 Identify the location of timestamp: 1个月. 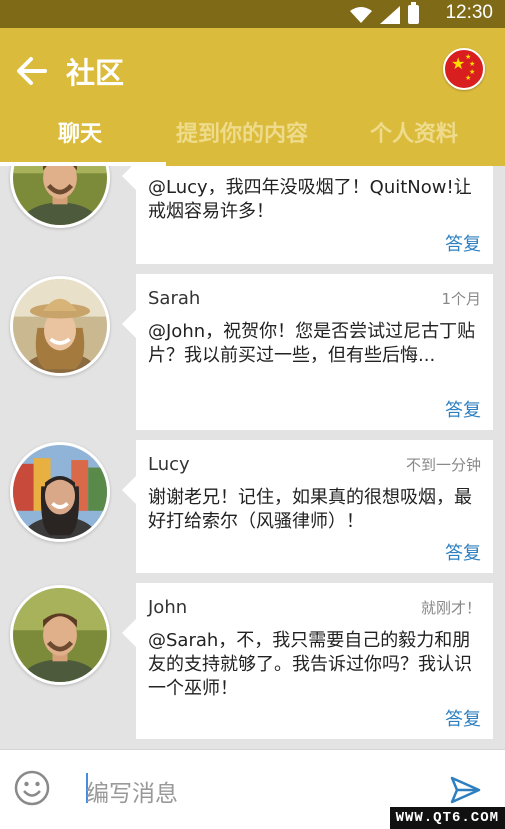
(461, 299).